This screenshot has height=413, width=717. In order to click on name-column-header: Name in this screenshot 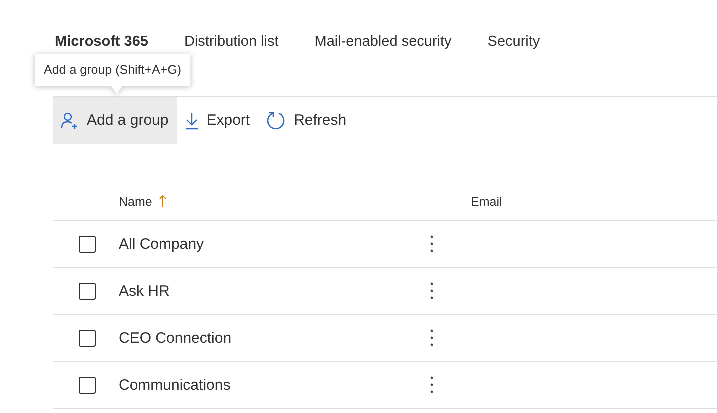, I will do `click(295, 201)`.